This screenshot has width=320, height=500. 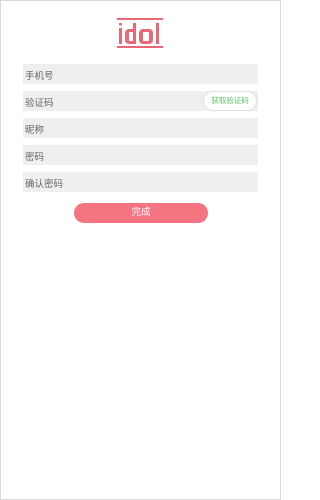 I want to click on confirm-password-input, so click(x=141, y=184).